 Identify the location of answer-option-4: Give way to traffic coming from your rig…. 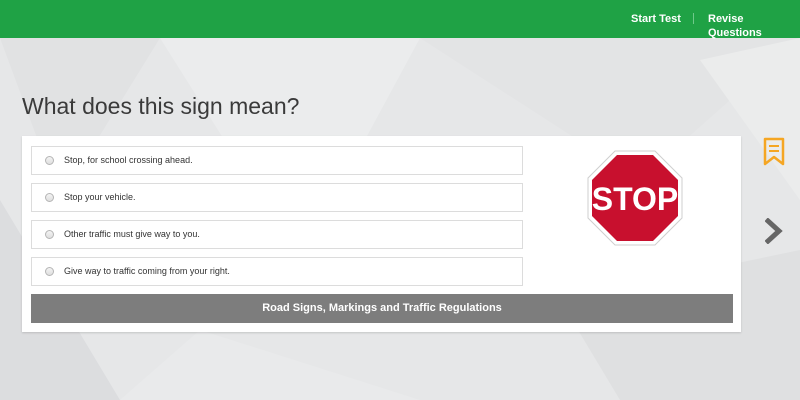
(277, 271).